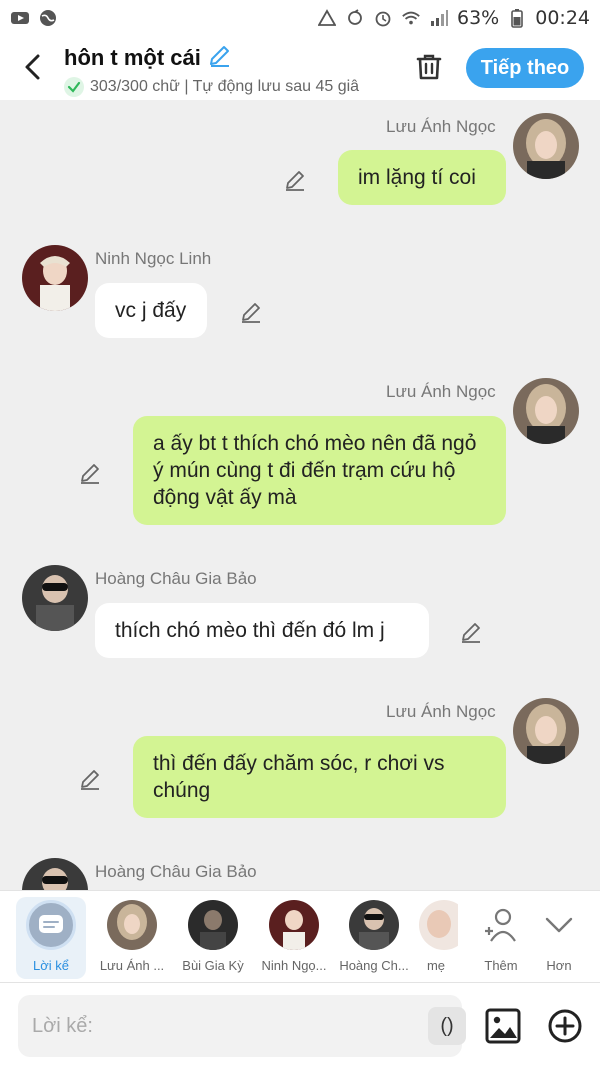 The height and width of the screenshot is (1067, 600). I want to click on character-label: Bùi Gia Kỳ, so click(213, 965).